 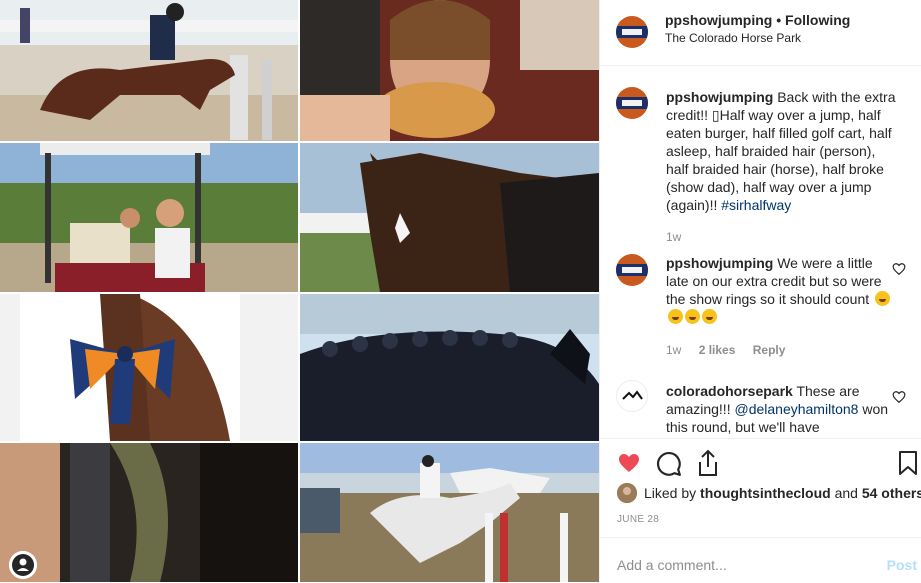 I want to click on photo-horse-face, so click(x=449, y=217).